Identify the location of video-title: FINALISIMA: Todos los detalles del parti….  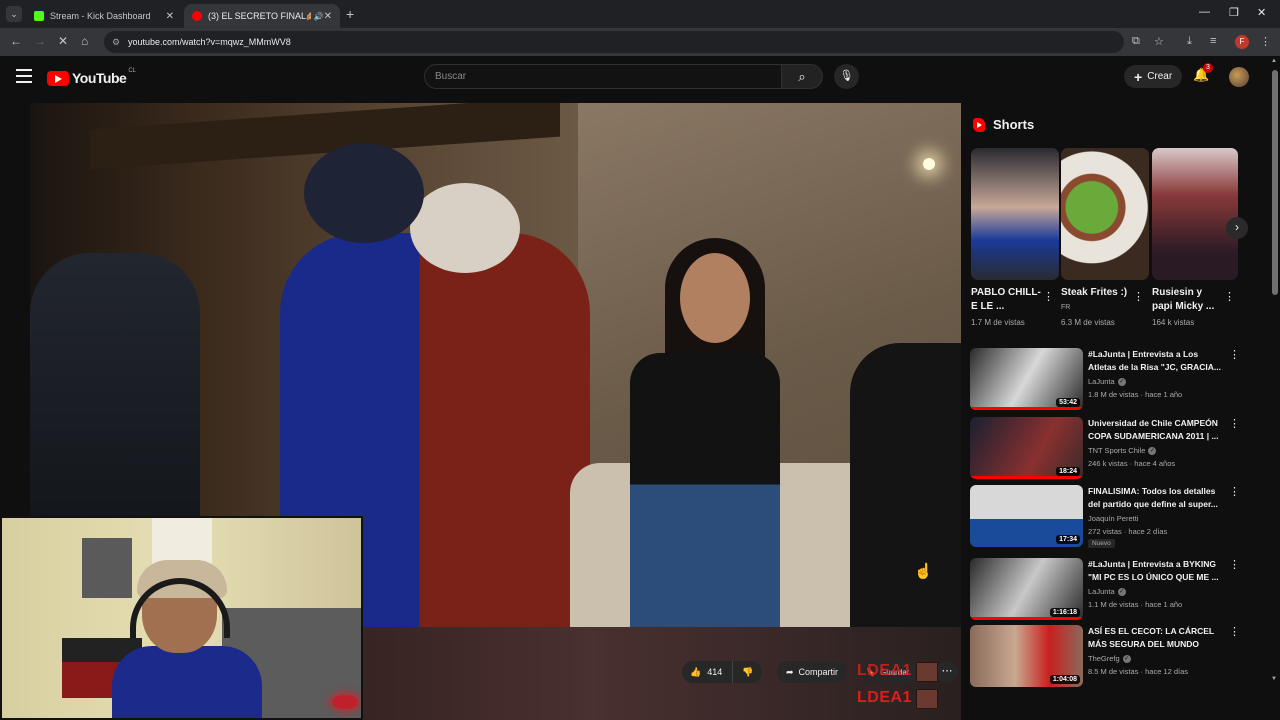
(1157, 498).